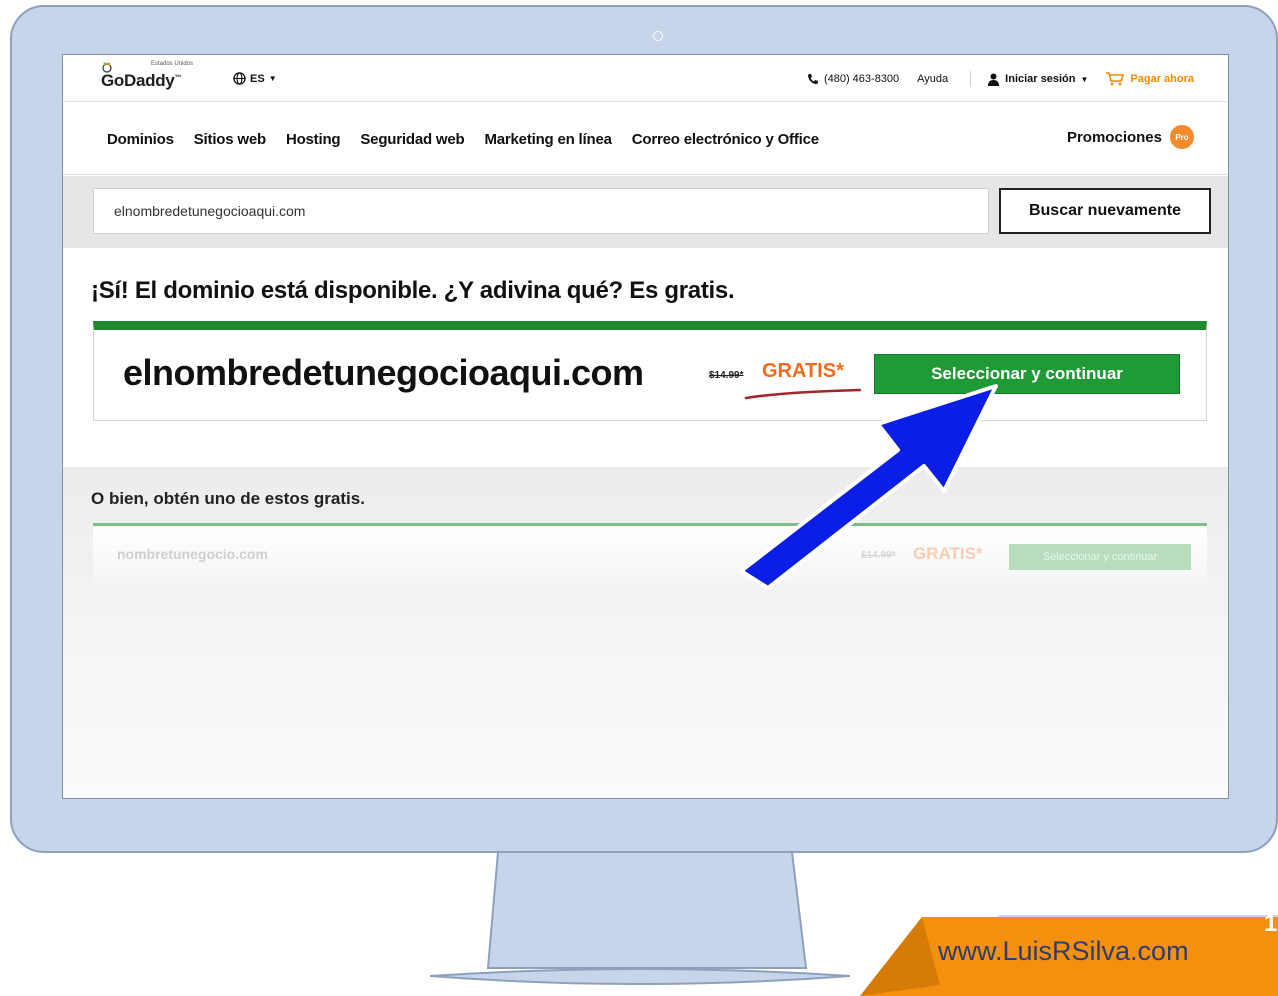 The width and height of the screenshot is (1278, 996). What do you see at coordinates (1271, 923) in the screenshot?
I see `page-number: 1` at bounding box center [1271, 923].